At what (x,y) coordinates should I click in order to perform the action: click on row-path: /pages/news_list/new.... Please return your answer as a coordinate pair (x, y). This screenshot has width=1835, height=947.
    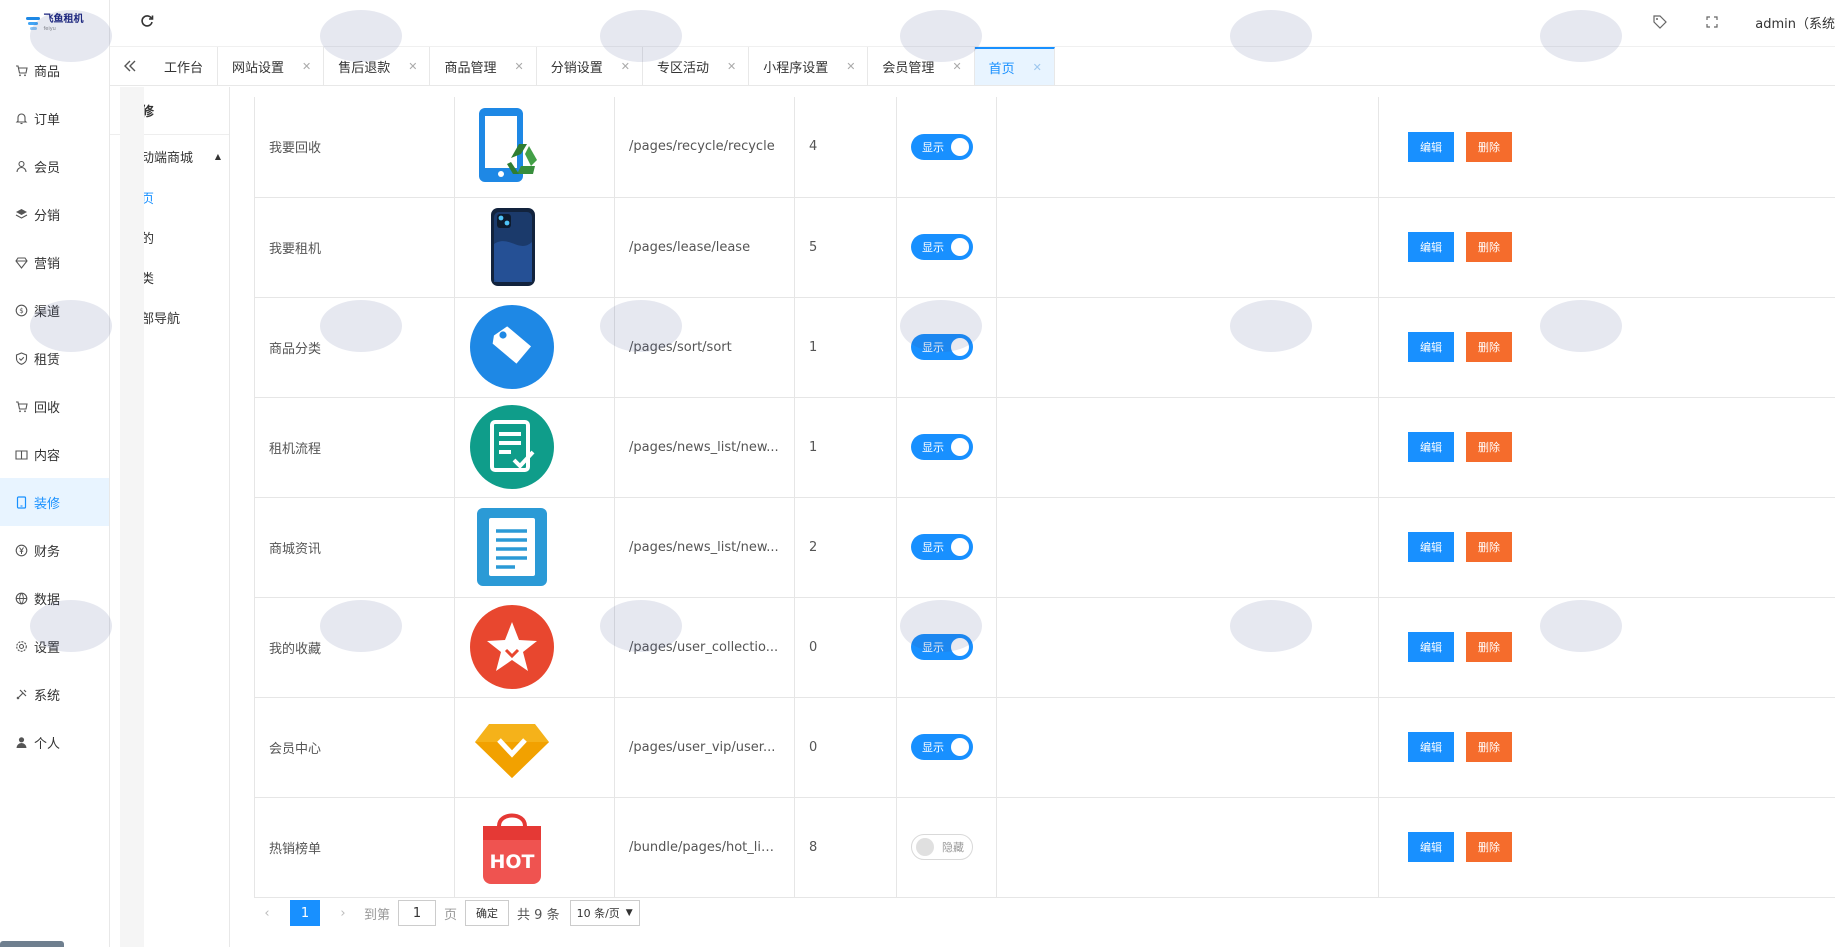
    Looking at the image, I should click on (704, 447).